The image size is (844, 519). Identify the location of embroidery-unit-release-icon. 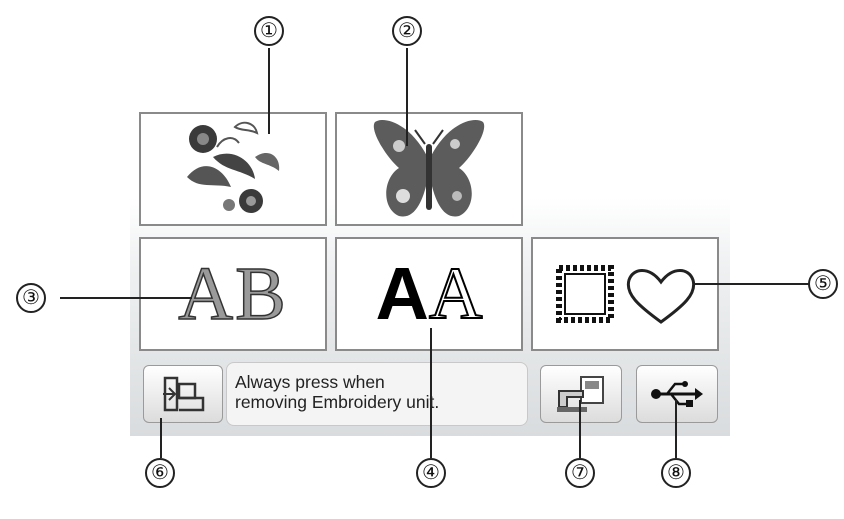
(184, 394).